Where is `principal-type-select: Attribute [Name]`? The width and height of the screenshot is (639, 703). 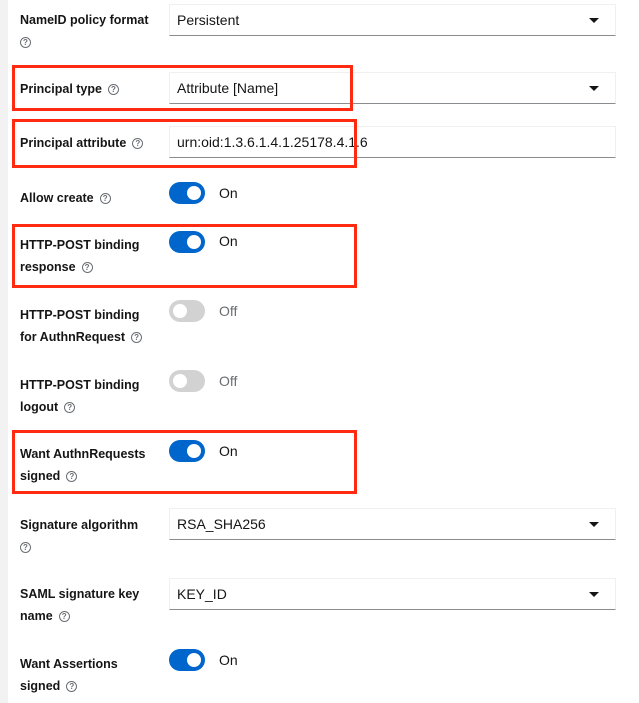
principal-type-select: Attribute [Name] is located at coordinates (392, 88).